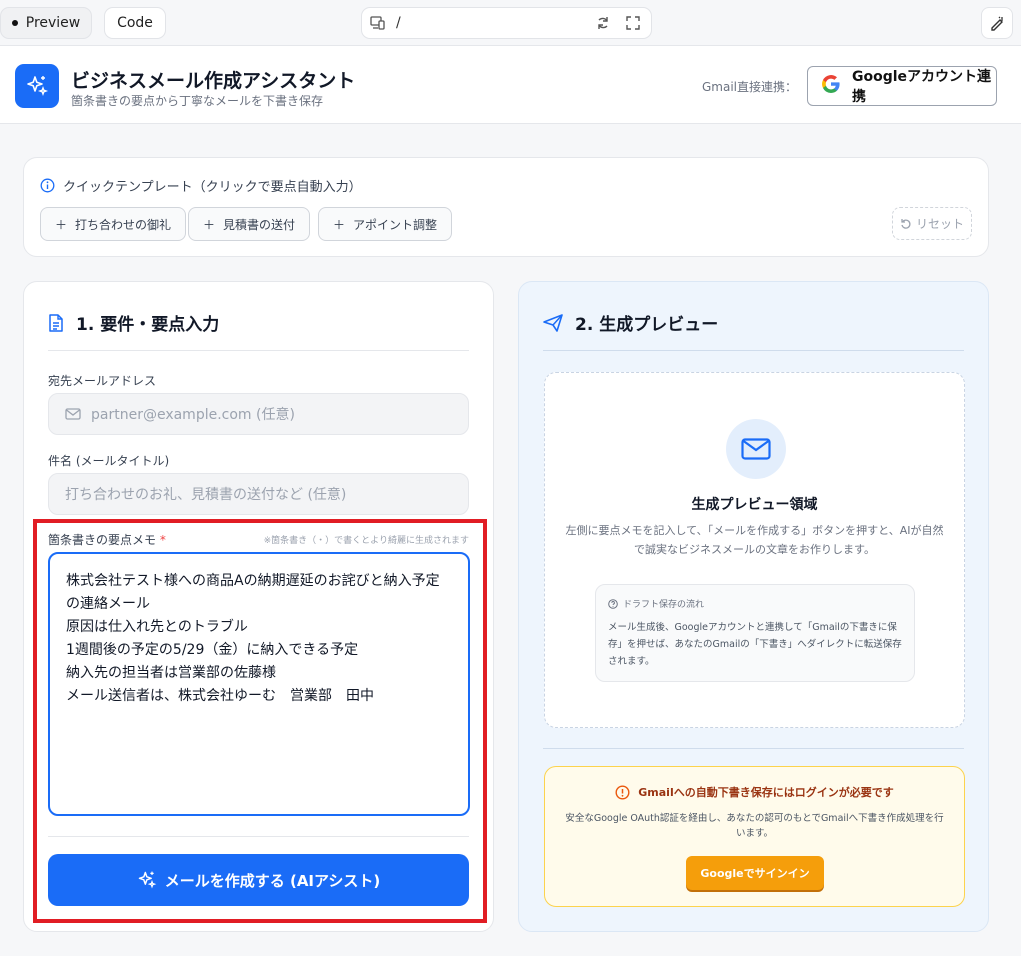  Describe the element at coordinates (664, 605) in the screenshot. I see `draft-flow-title-text: ドラフト保存の流れ` at that location.